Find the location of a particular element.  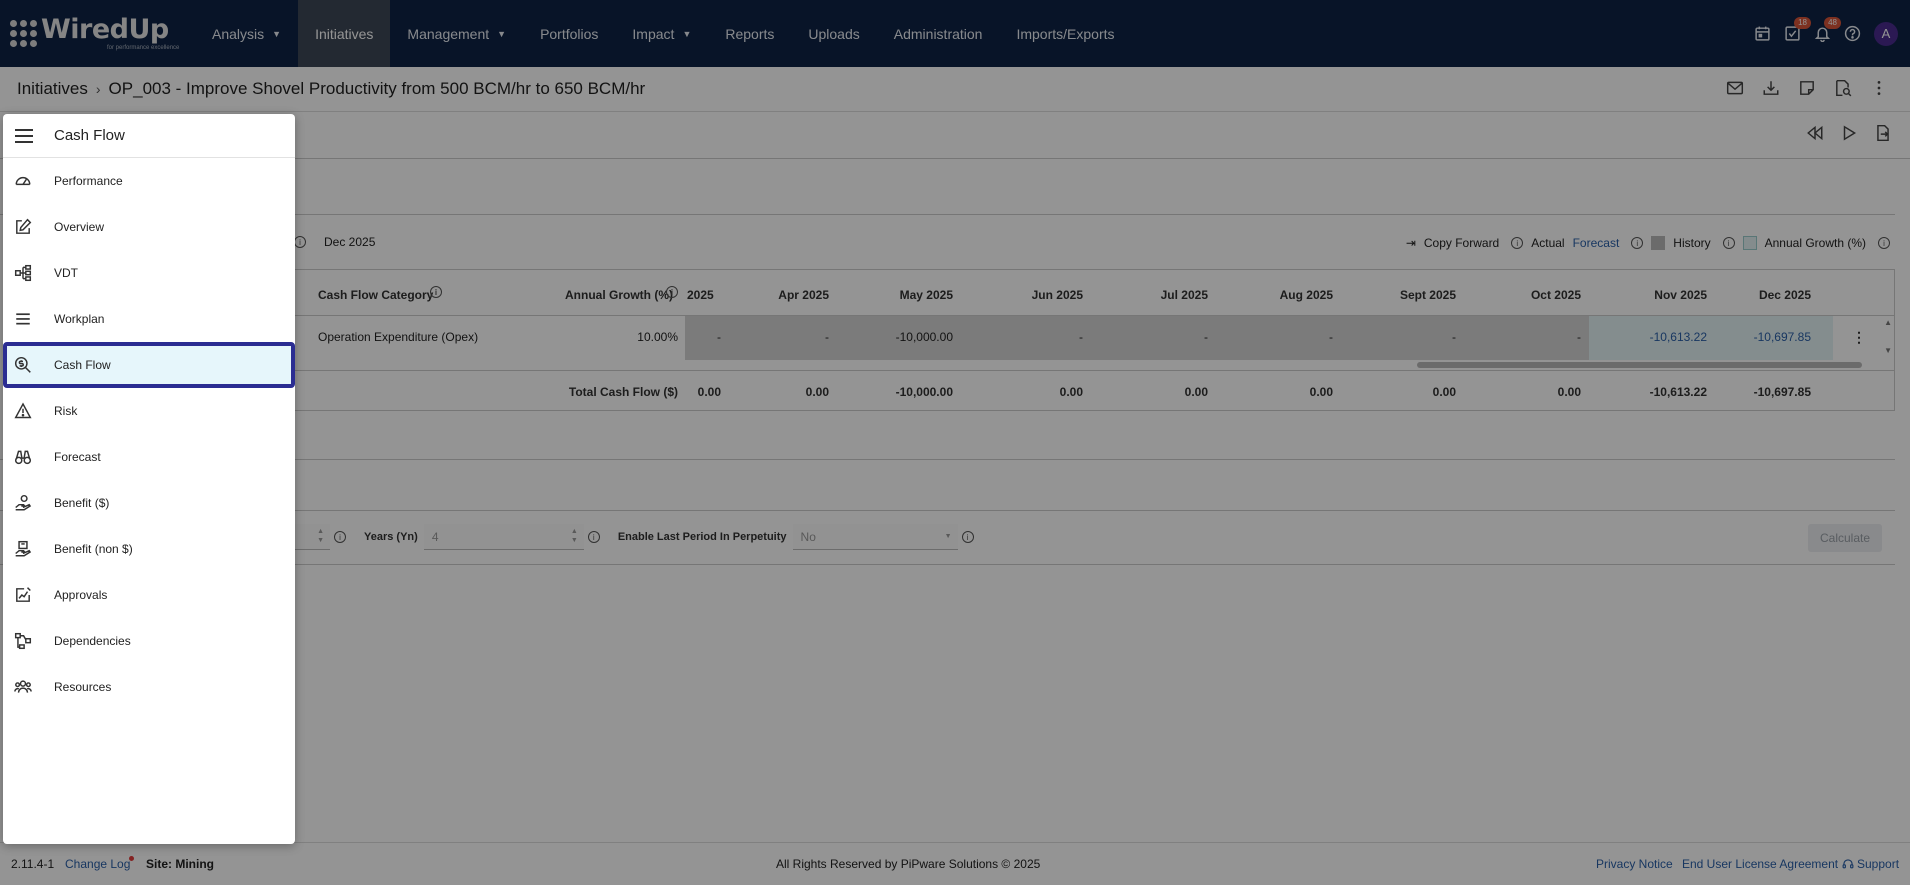

drawer-header: Cash Flow is located at coordinates (149, 136).